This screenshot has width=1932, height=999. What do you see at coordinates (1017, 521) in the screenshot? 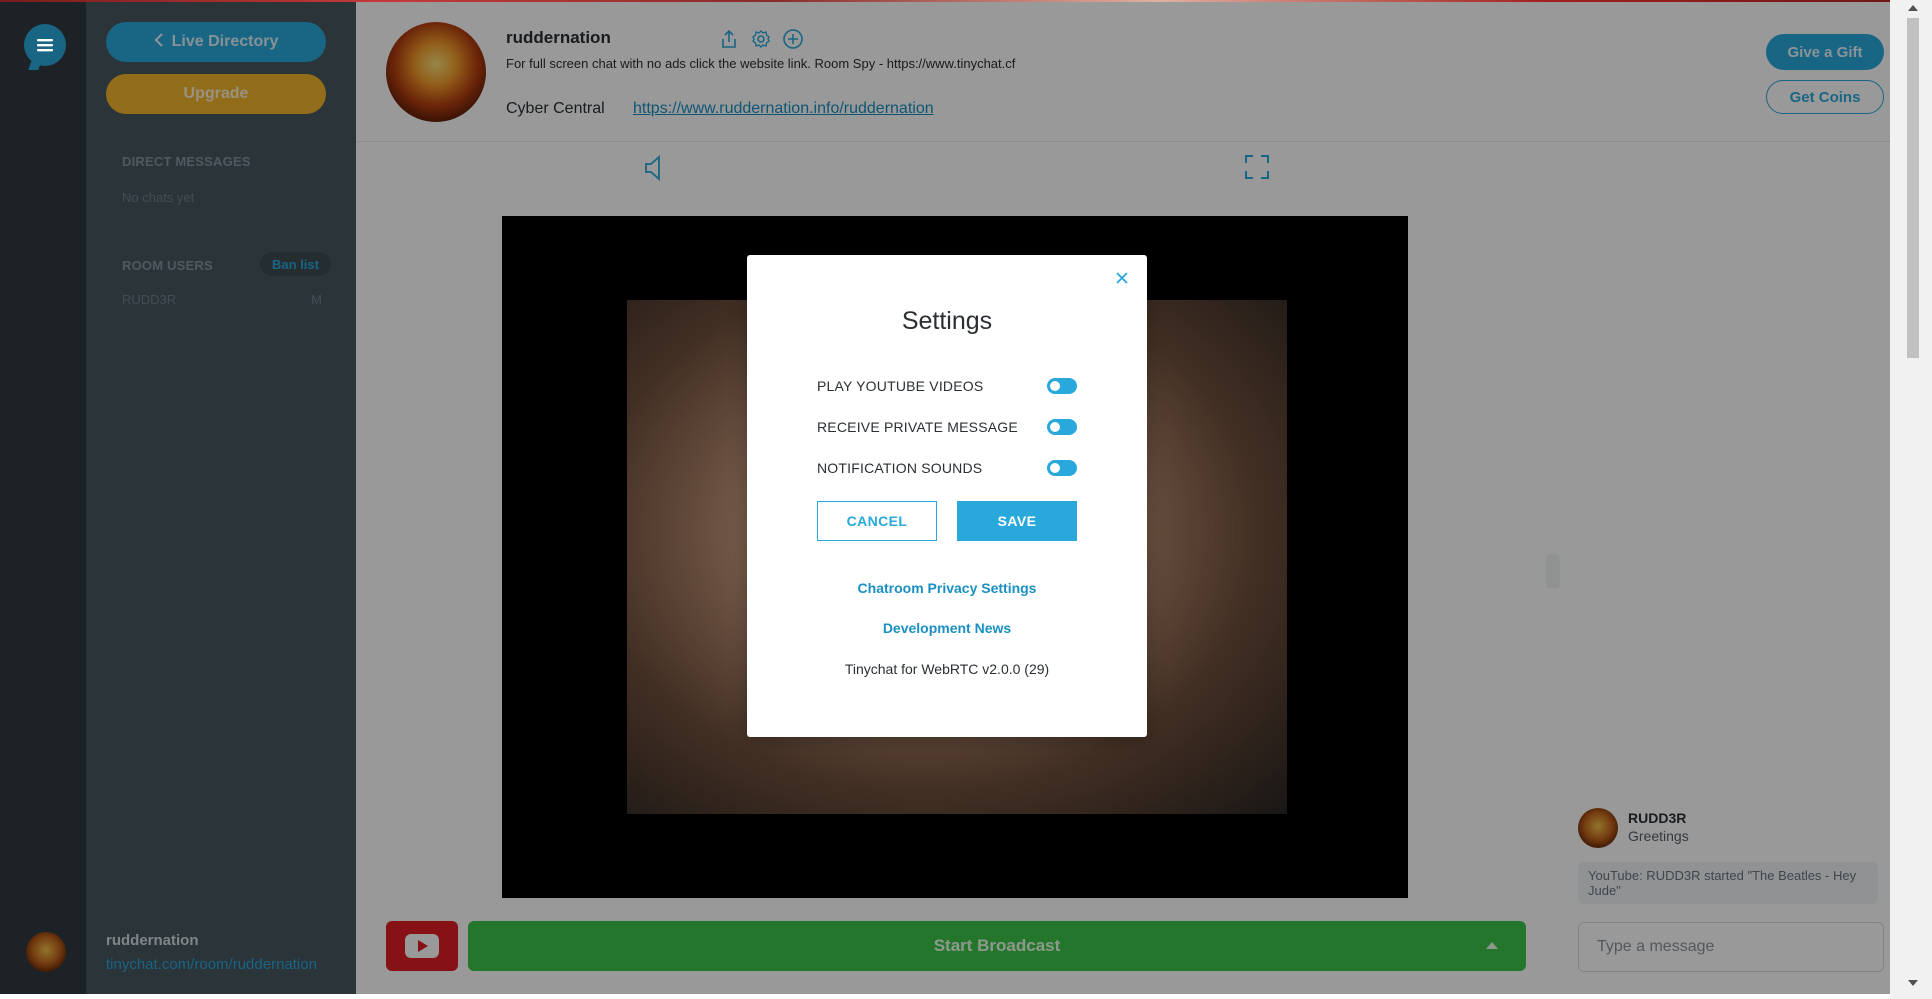
I see `save-button: SAVE` at bounding box center [1017, 521].